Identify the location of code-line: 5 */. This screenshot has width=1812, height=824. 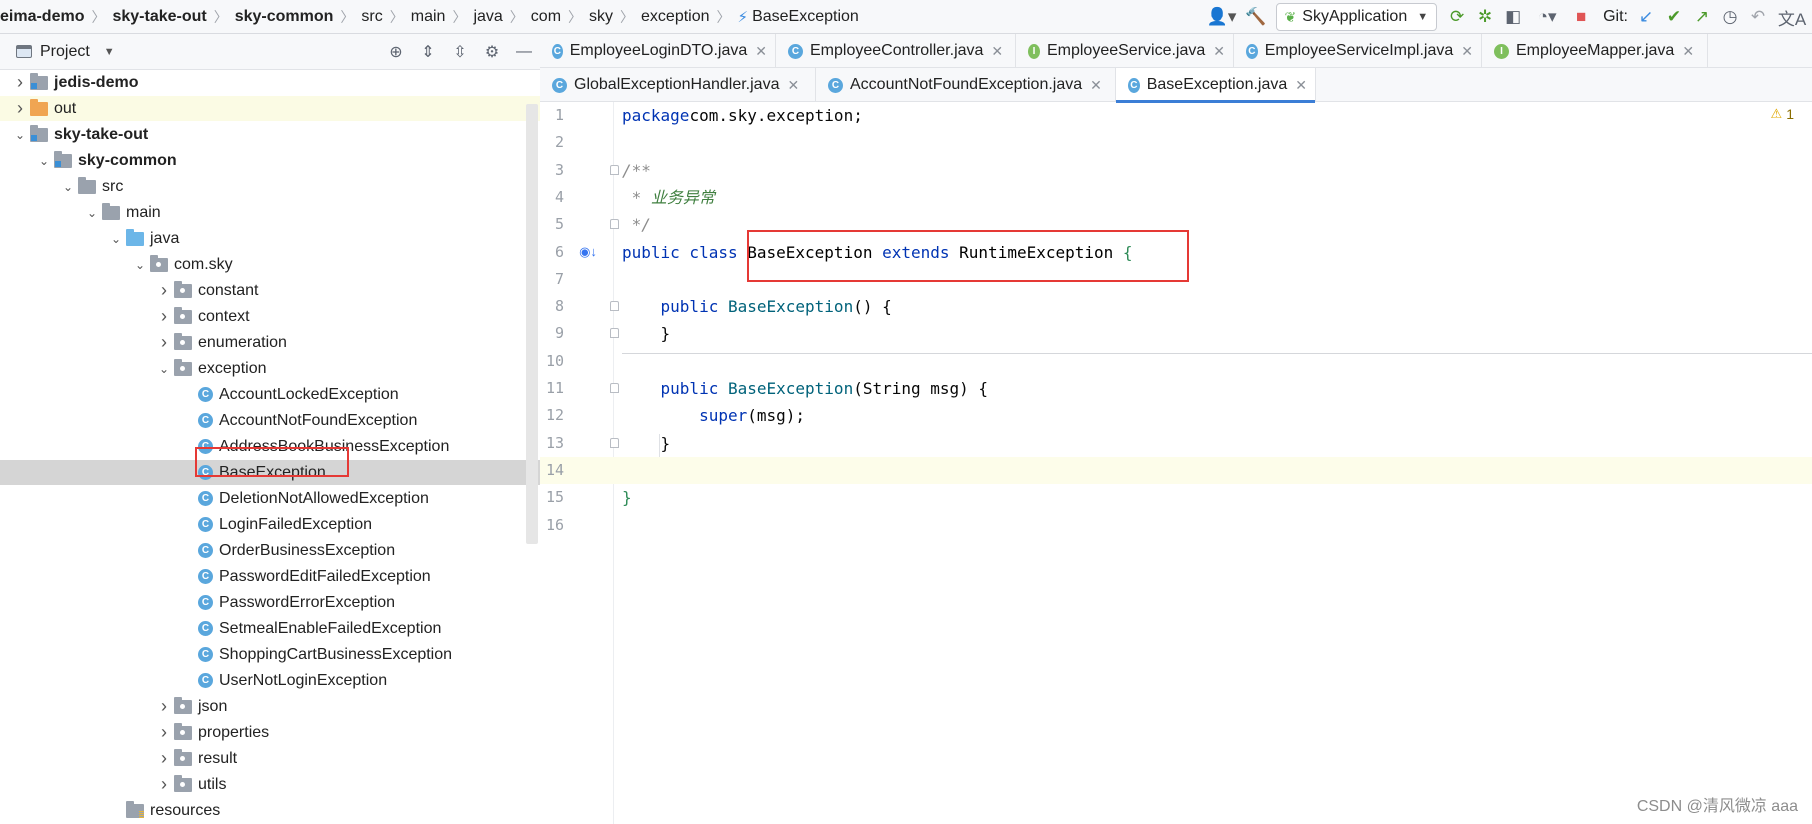
(1176, 224).